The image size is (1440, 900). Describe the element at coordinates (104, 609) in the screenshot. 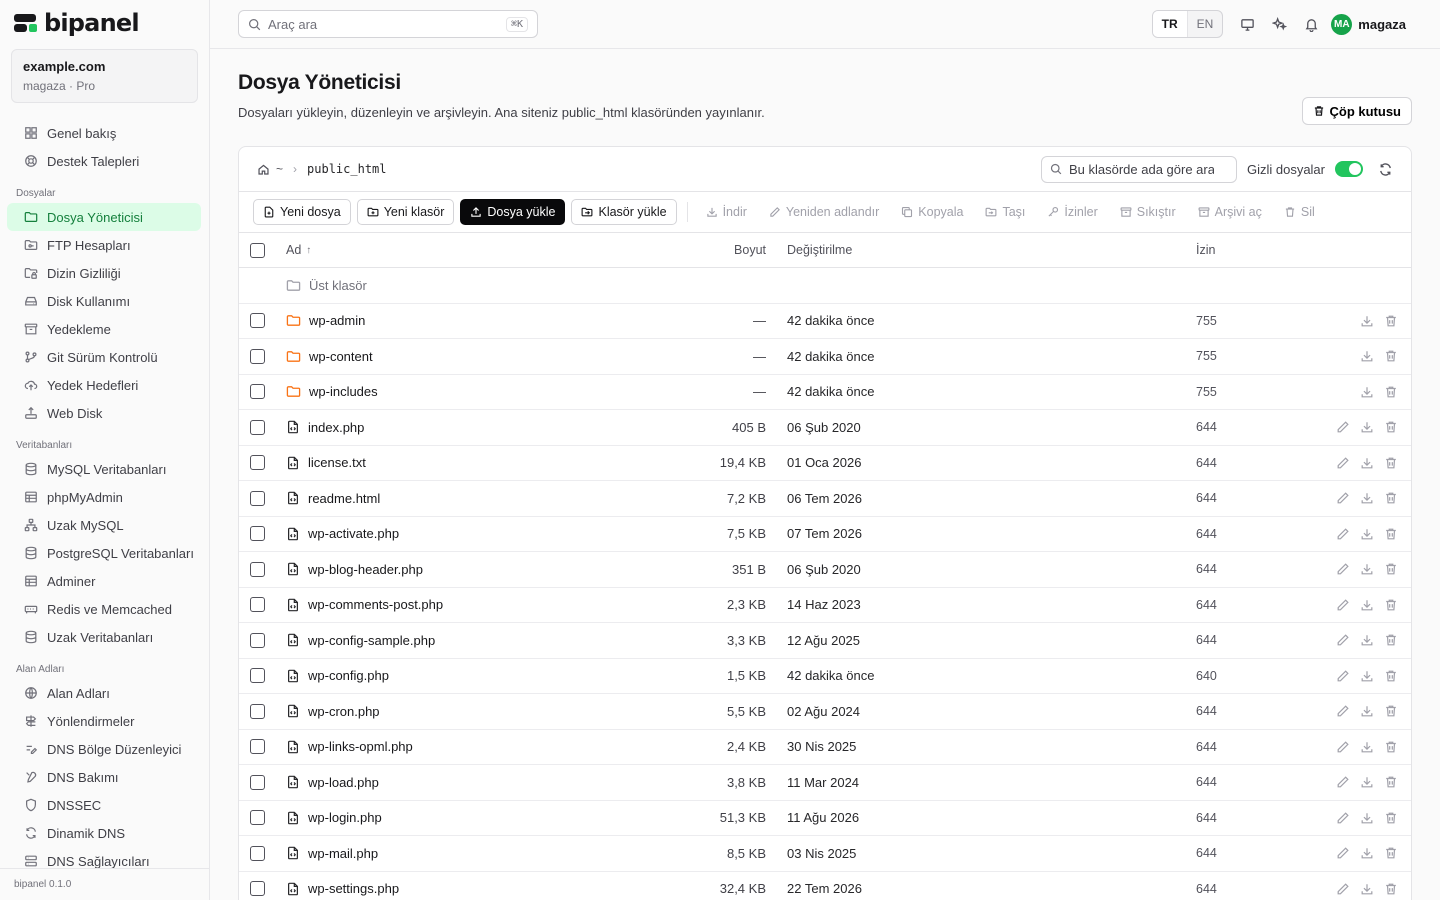

I see `sidebar-item-redis-ve-memcached: Redis ve Memcached` at that location.